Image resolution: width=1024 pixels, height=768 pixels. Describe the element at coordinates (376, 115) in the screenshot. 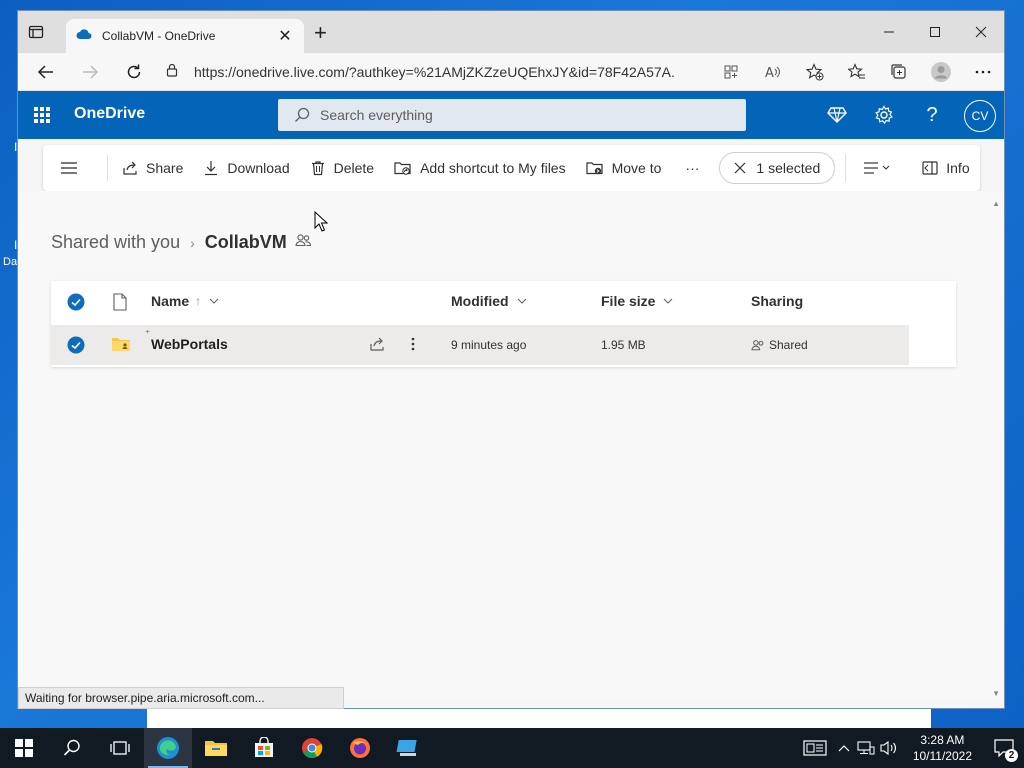

I see `search-placeholder: Search everything` at that location.